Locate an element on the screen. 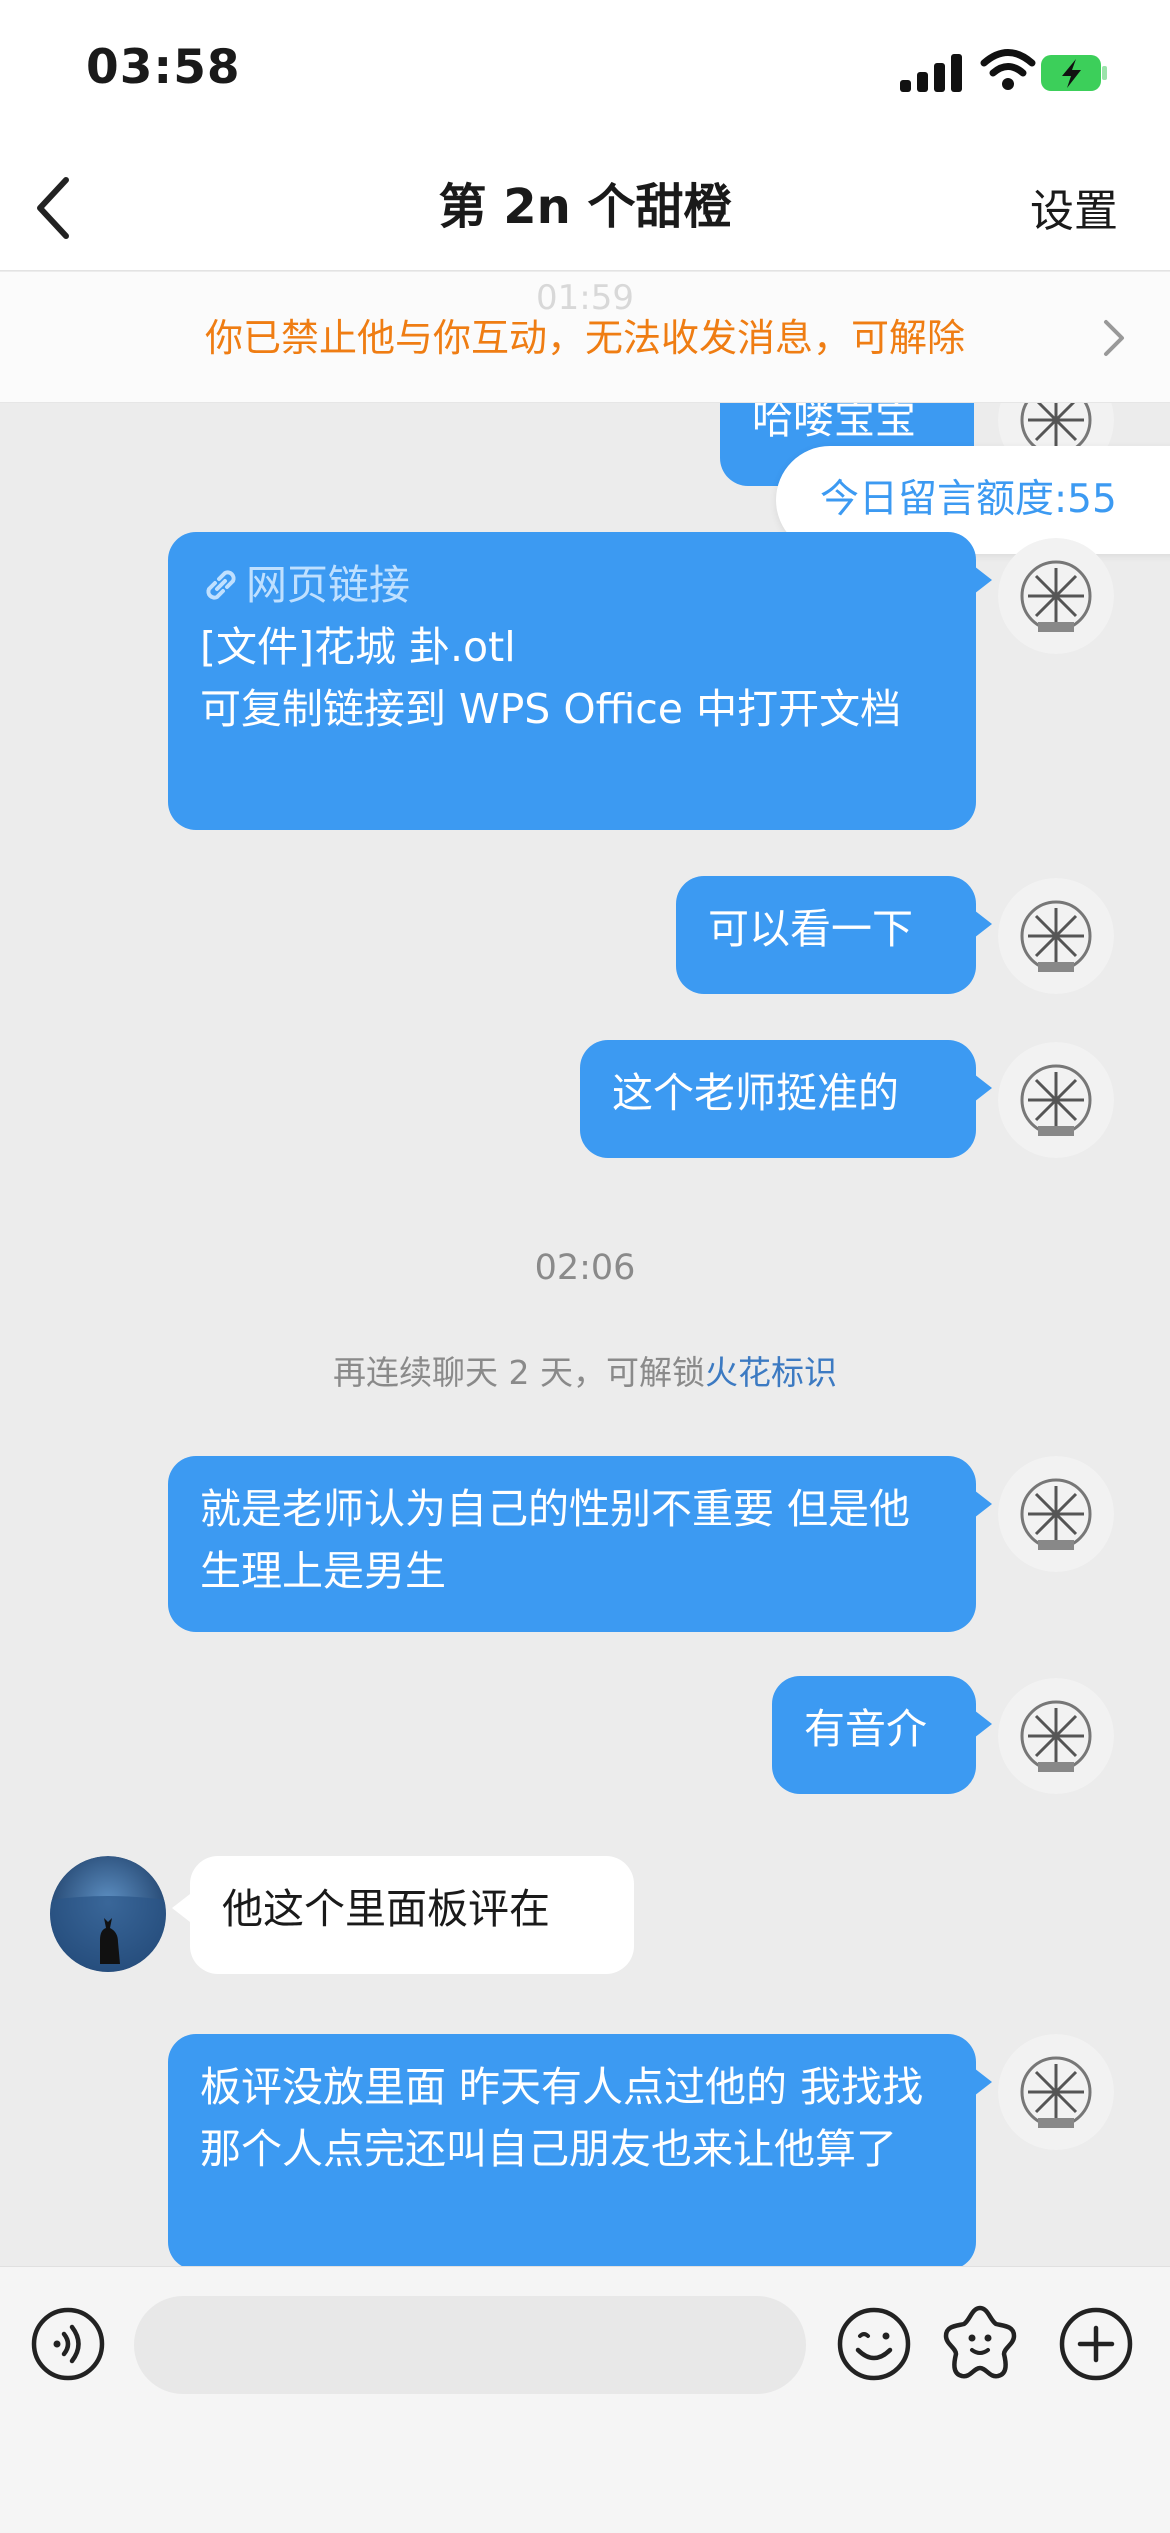 The width and height of the screenshot is (1170, 2533). emoji-icon is located at coordinates (874, 2344).